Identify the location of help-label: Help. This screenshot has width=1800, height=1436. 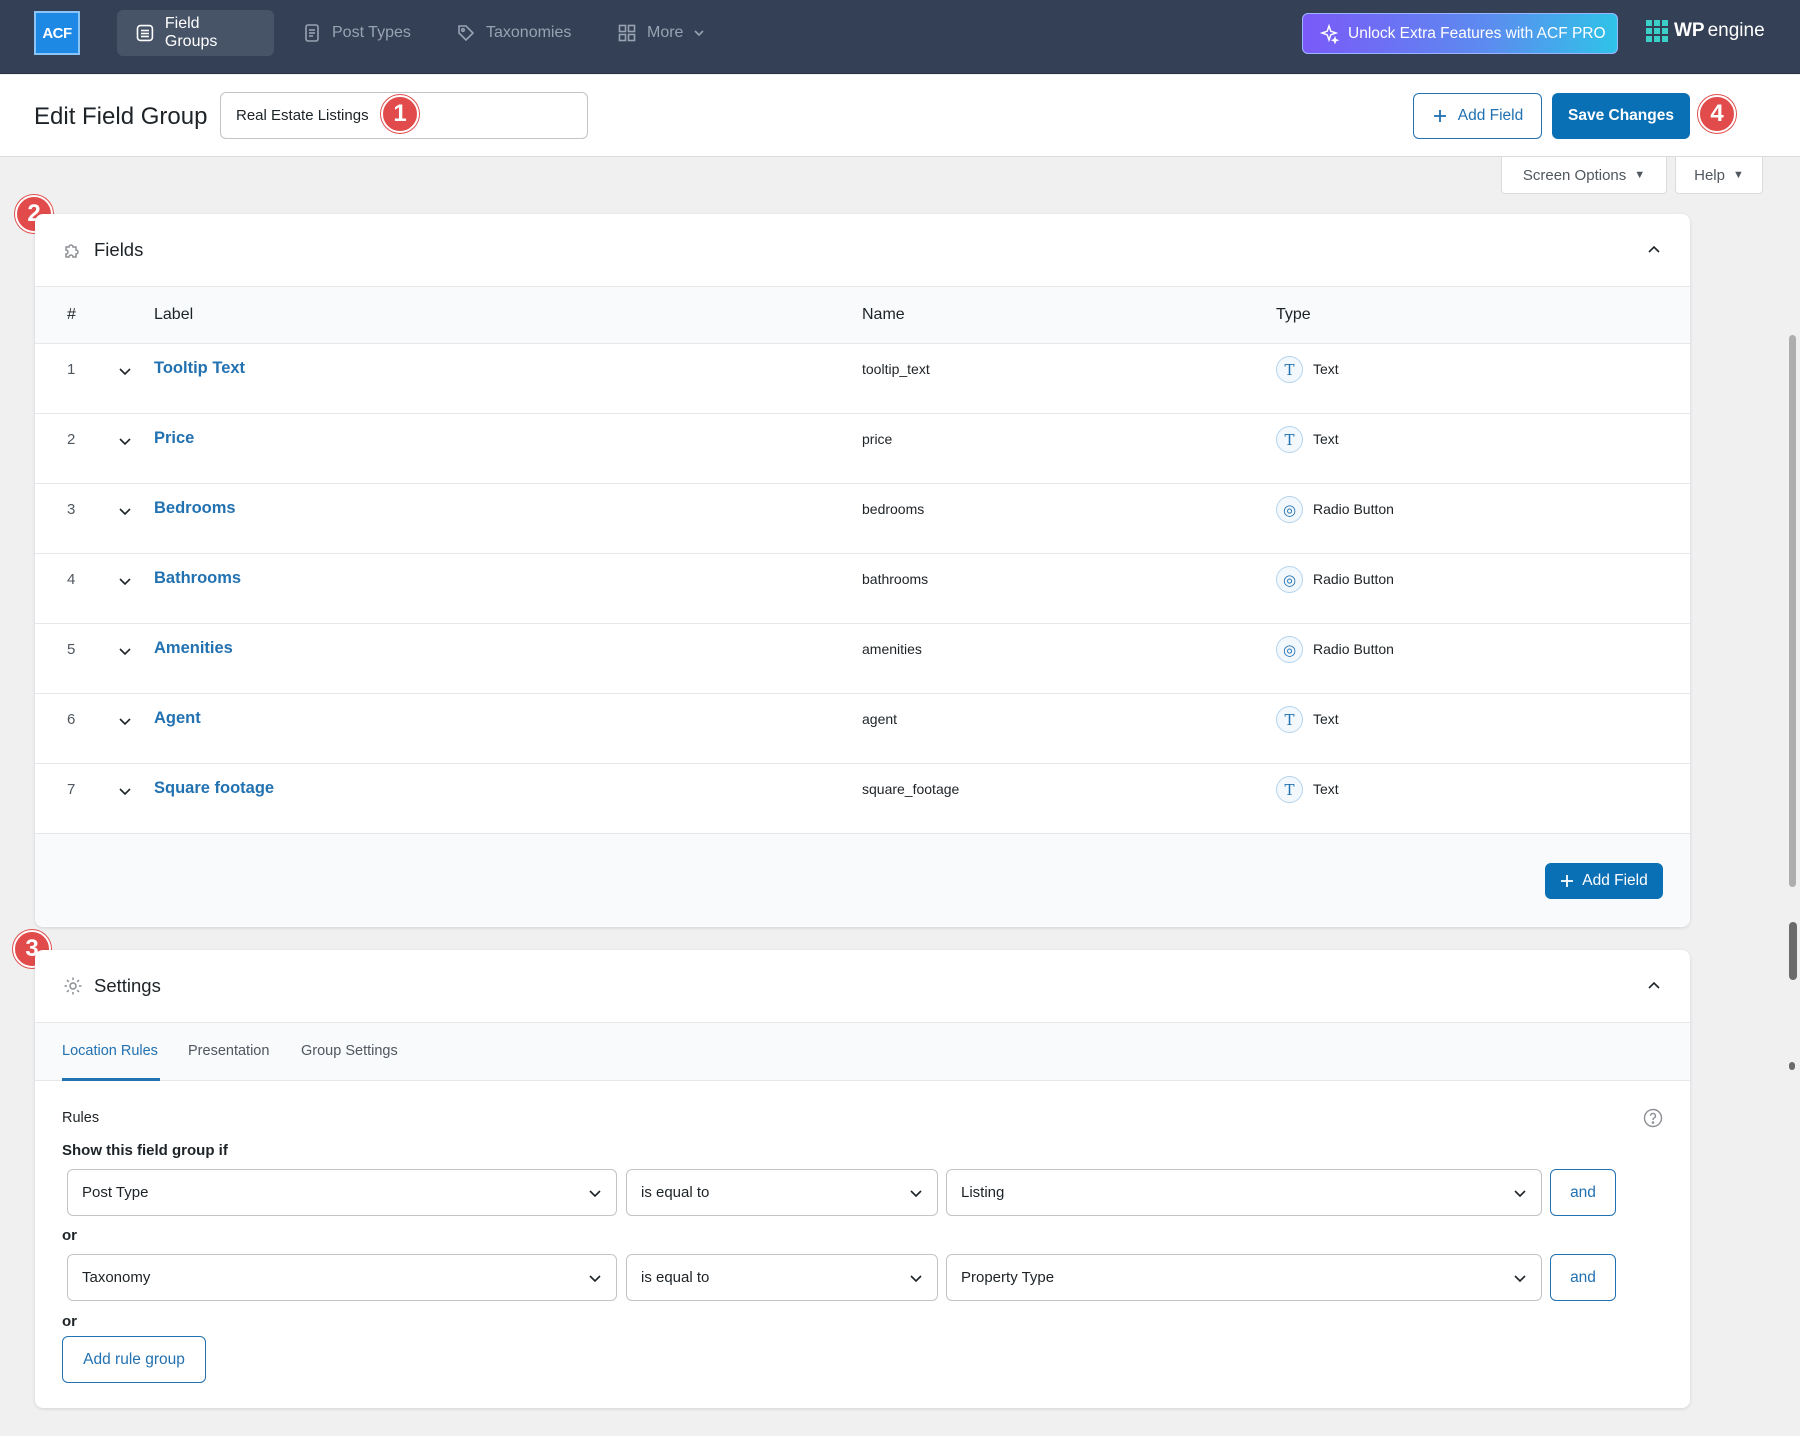
(1709, 175).